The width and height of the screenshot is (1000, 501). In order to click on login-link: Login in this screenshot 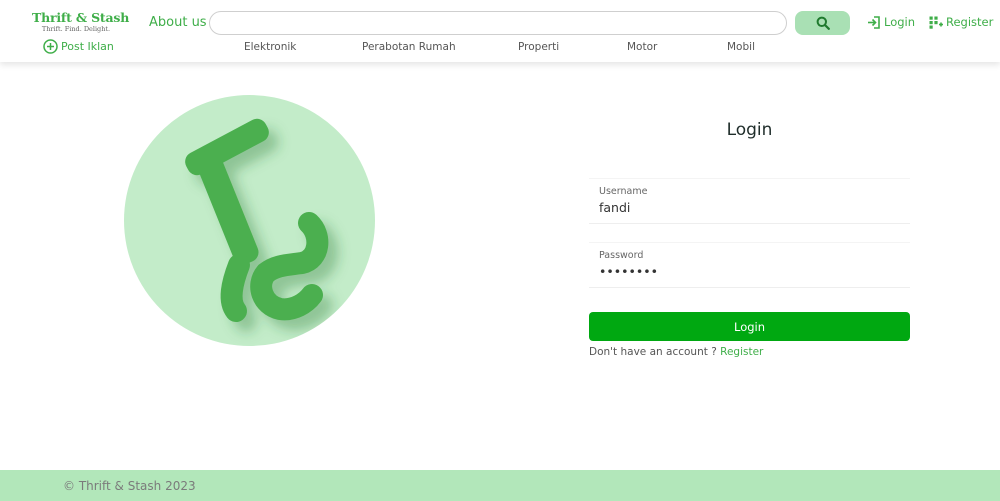, I will do `click(891, 22)`.